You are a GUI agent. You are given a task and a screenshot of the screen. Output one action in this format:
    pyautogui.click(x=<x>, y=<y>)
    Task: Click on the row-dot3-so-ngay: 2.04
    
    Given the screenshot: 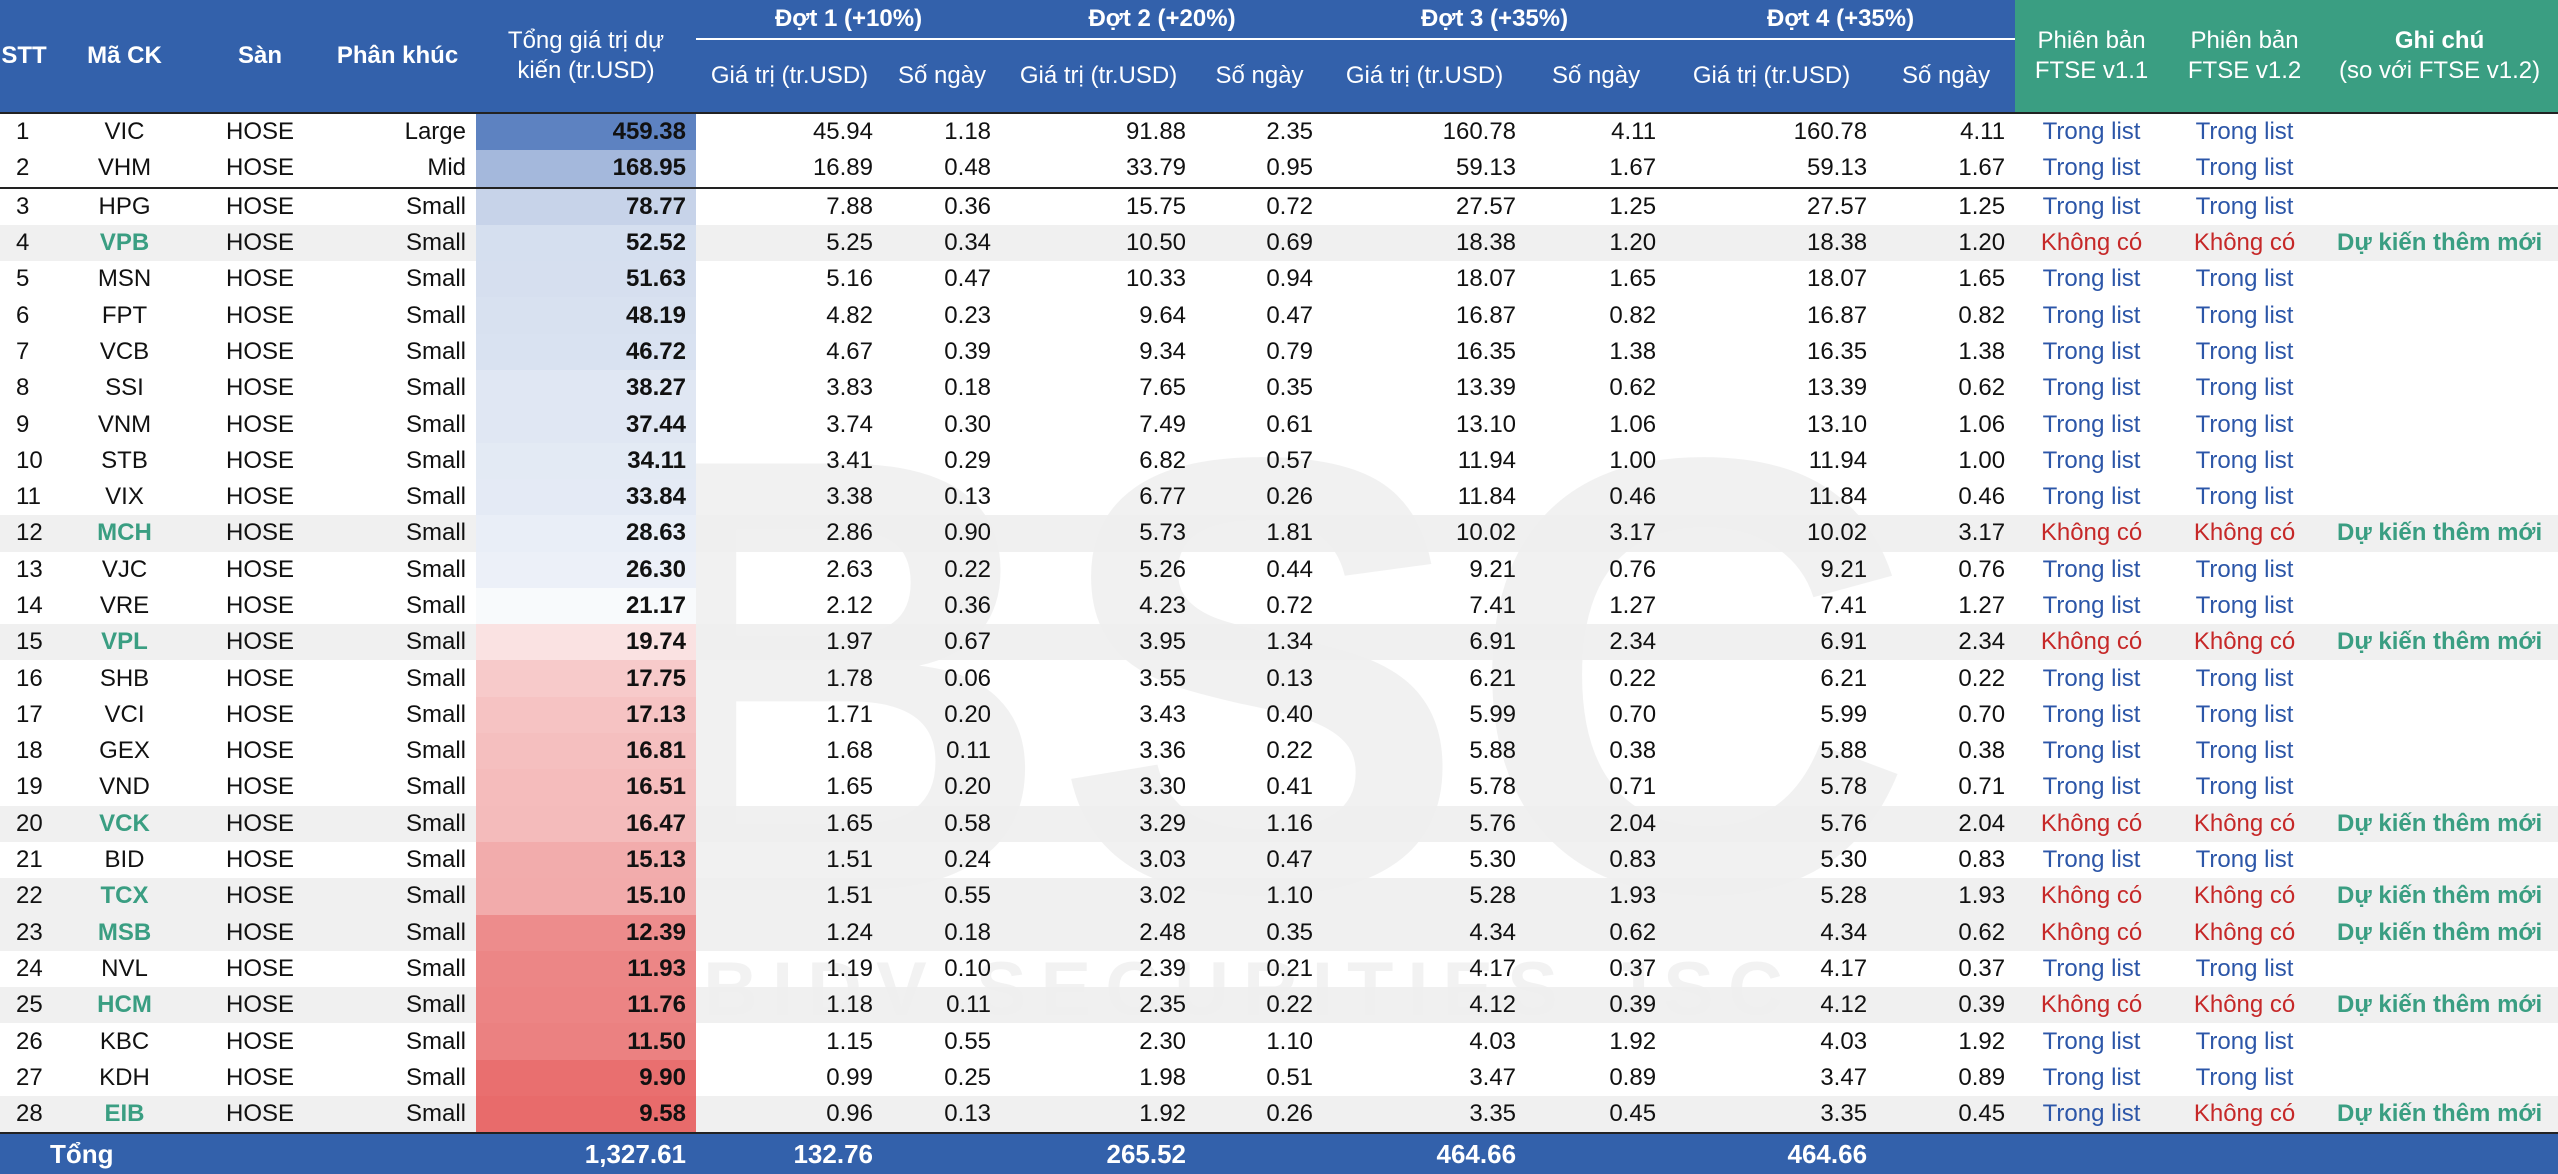 What is the action you would take?
    pyautogui.click(x=1596, y=823)
    